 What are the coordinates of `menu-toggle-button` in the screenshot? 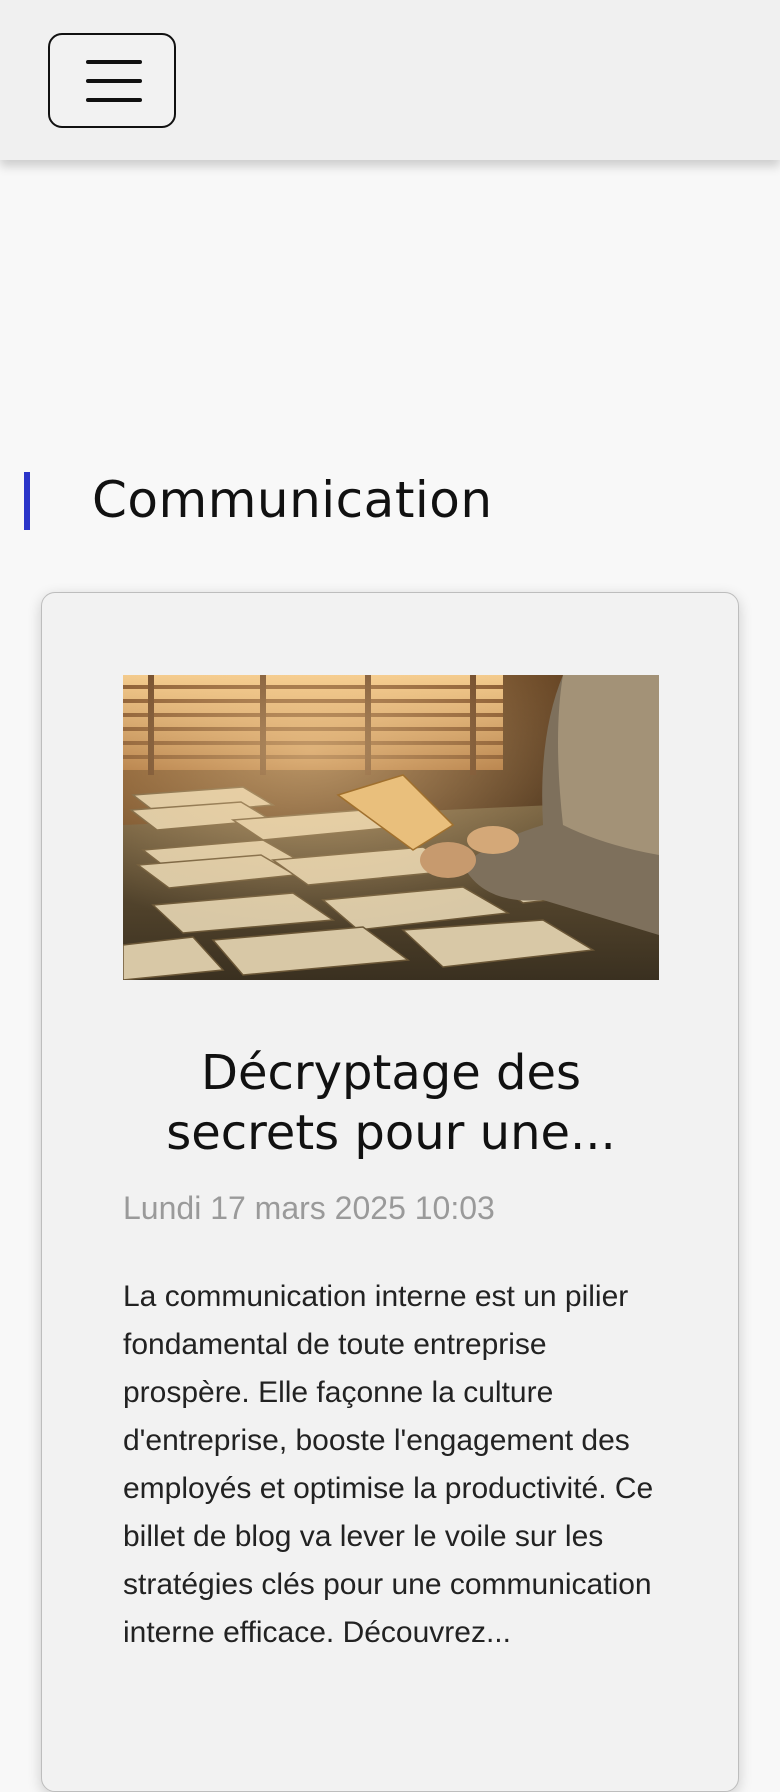 It's located at (112, 80).